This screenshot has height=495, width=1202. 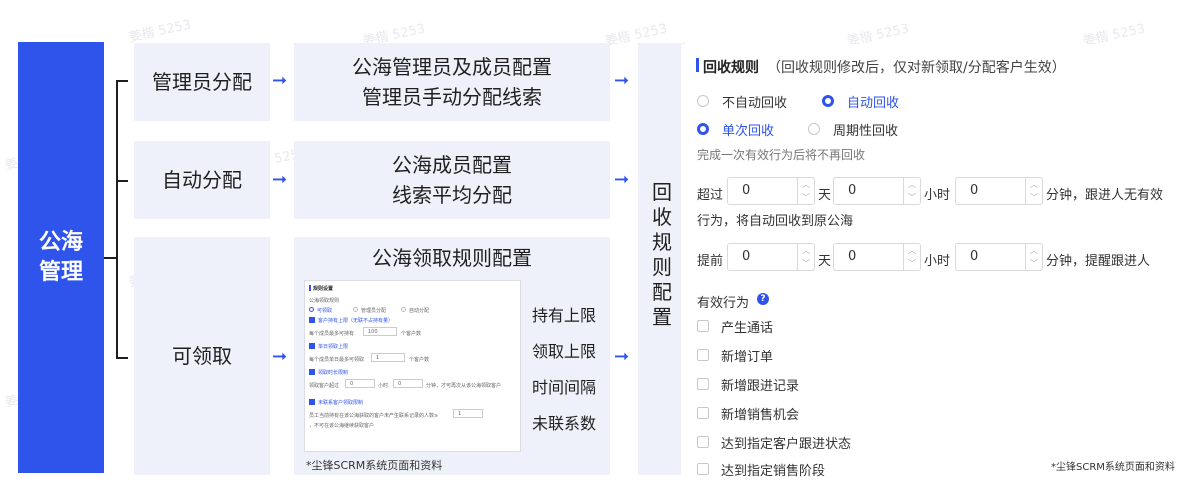 What do you see at coordinates (333, 373) in the screenshot?
I see `mini-text: 领取时长限制` at bounding box center [333, 373].